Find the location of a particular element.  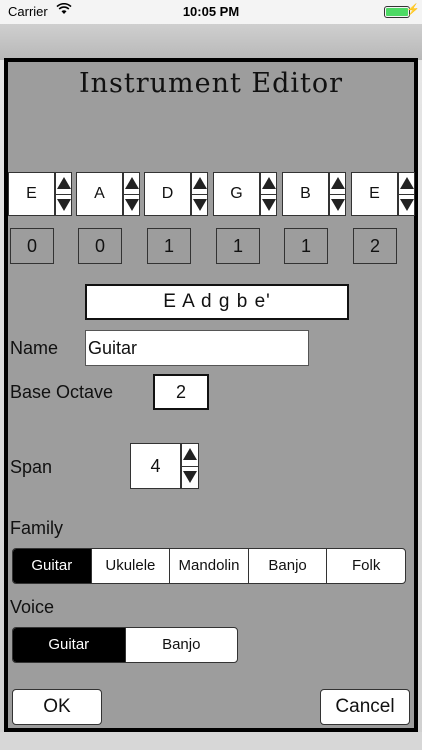

family-option-mandolin: Mandolin is located at coordinates (209, 566).